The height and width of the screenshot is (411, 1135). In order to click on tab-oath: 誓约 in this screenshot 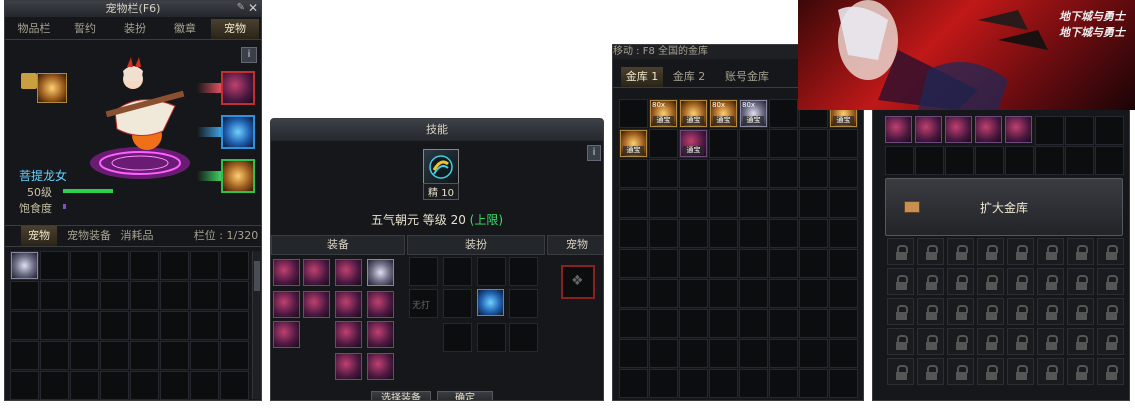, I will do `click(85, 29)`.